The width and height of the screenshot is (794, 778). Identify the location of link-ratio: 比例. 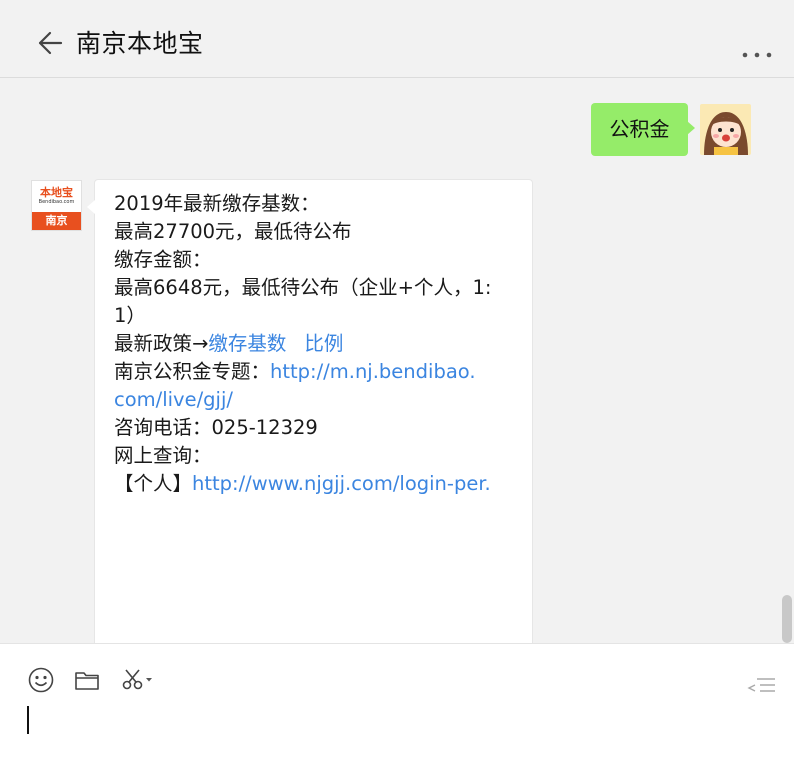
(323, 343).